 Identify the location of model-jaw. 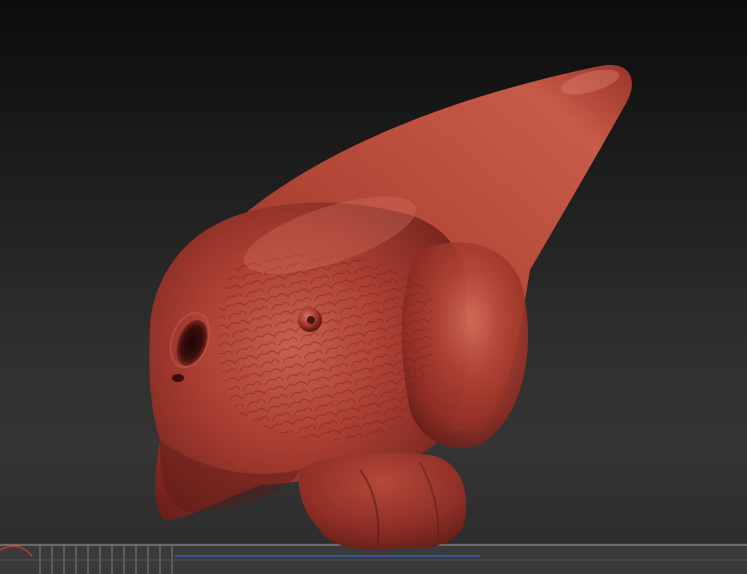
(382, 501).